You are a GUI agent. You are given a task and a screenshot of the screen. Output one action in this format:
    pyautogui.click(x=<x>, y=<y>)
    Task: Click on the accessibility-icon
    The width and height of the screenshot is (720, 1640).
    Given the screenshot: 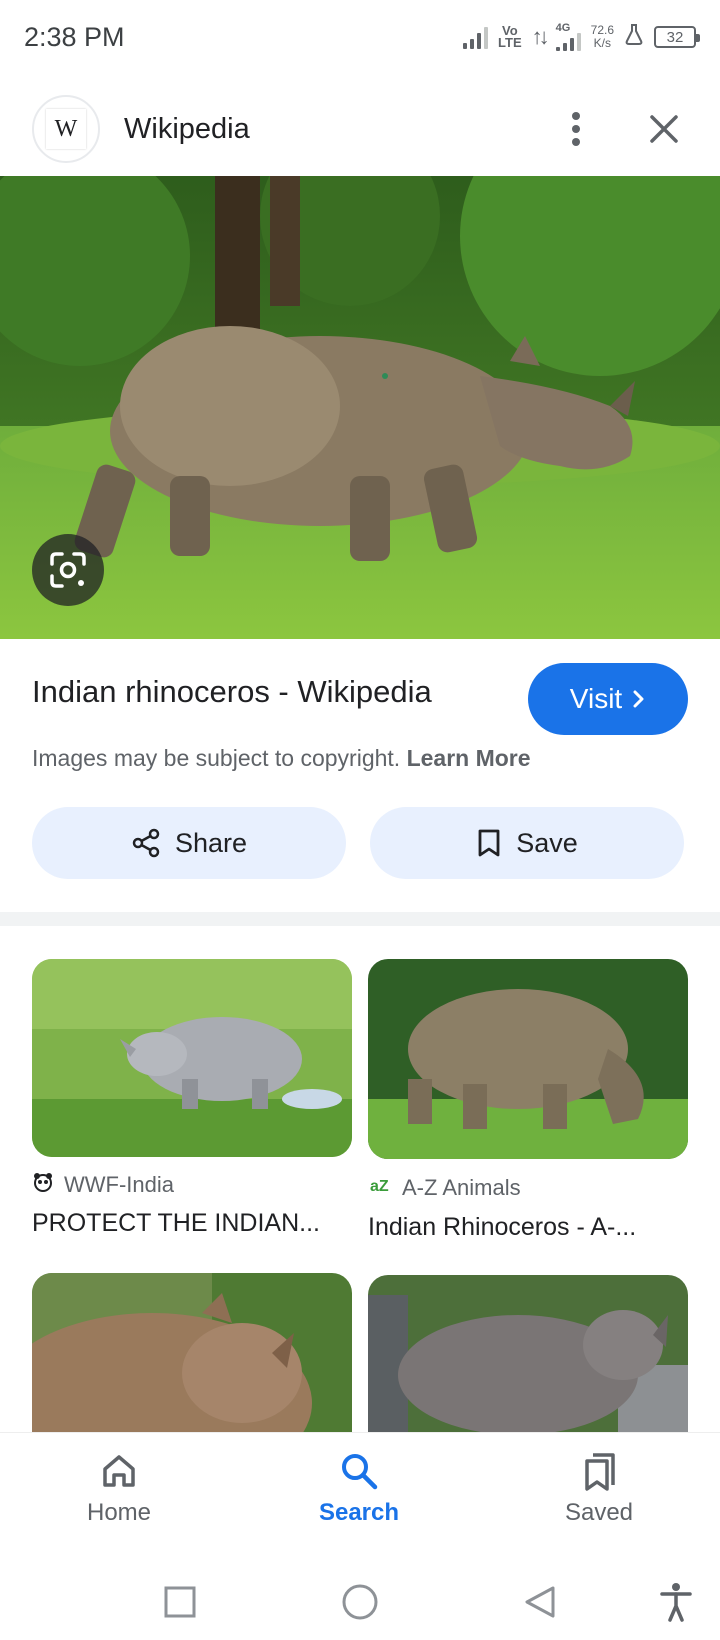 What is the action you would take?
    pyautogui.click(x=676, y=1602)
    